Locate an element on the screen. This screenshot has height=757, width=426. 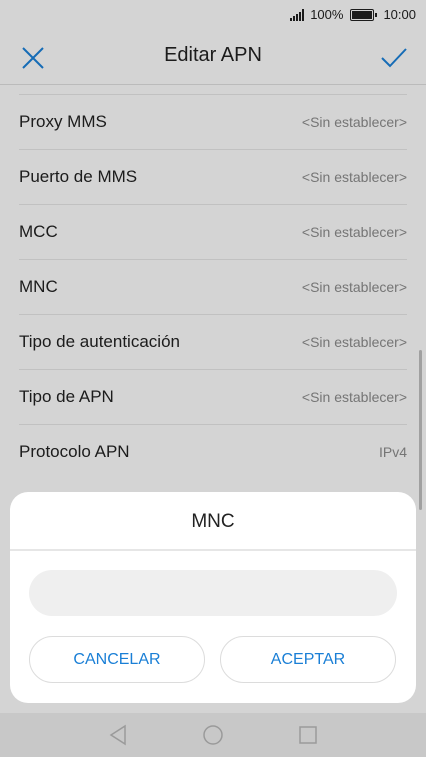
accept-button: ACEPTAR is located at coordinates (308, 659).